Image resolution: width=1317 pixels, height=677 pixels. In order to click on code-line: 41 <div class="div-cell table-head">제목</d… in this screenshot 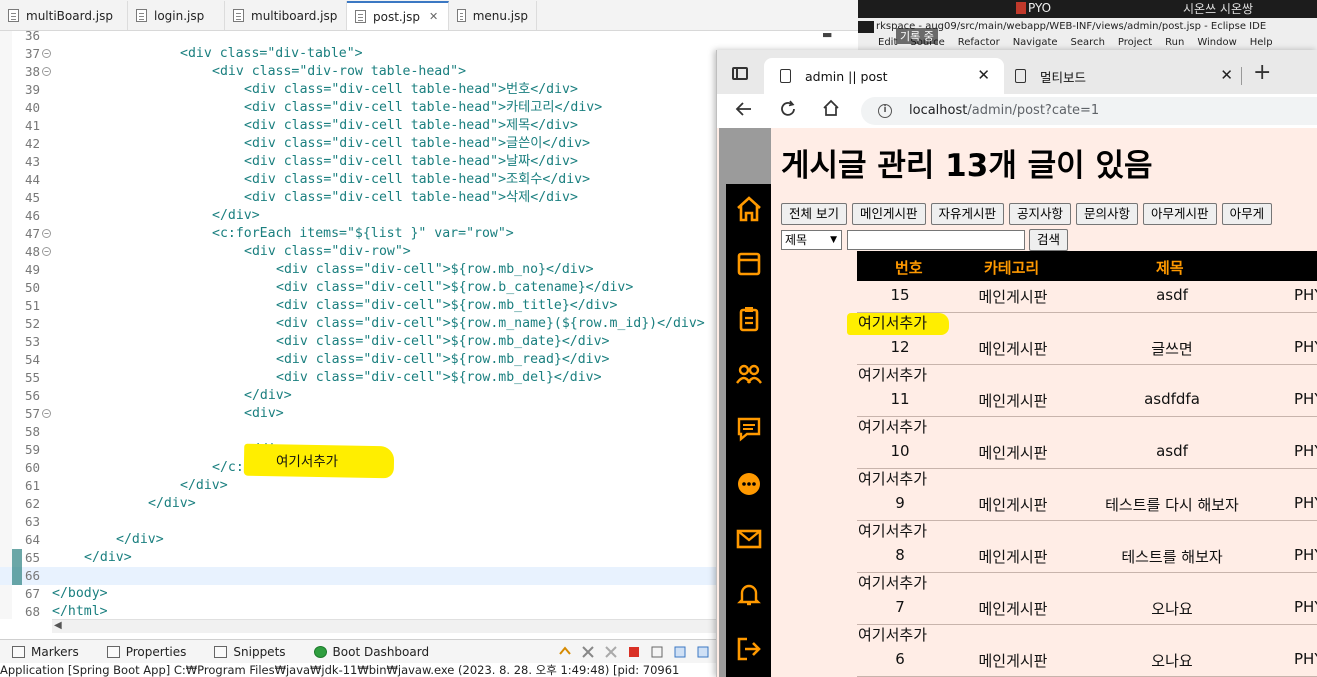, I will do `click(358, 126)`.